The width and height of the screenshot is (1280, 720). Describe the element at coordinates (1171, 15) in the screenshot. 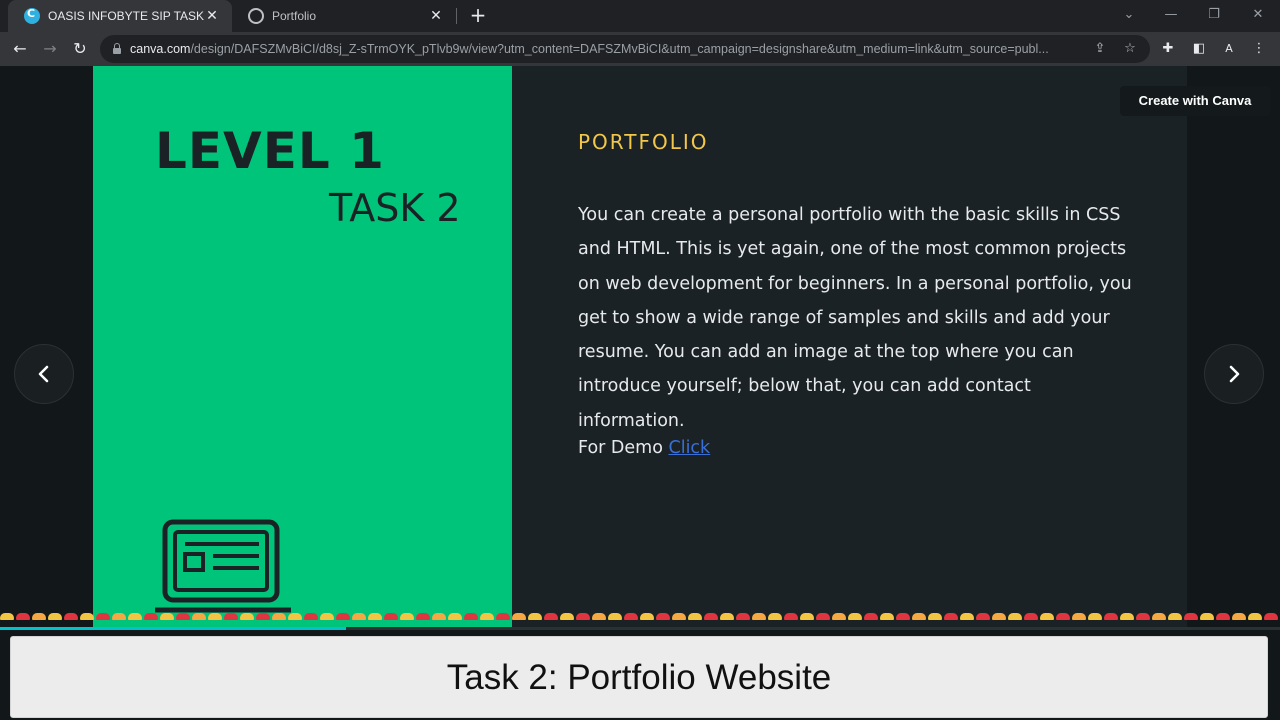

I see `minimize-button: —` at that location.